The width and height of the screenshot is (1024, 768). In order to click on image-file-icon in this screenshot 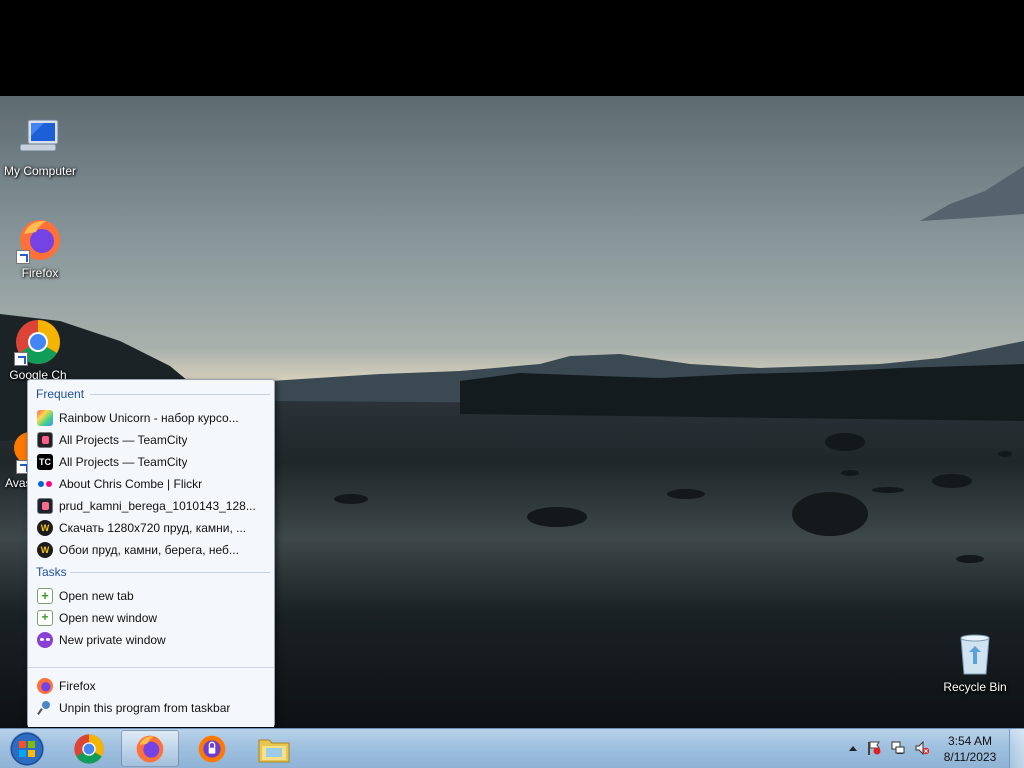, I will do `click(45, 506)`.